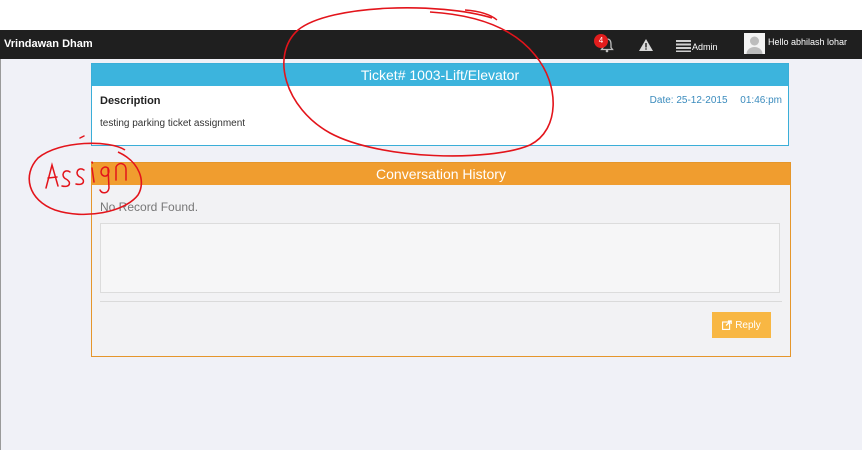 The width and height of the screenshot is (862, 450). I want to click on description-label: Description, so click(130, 101).